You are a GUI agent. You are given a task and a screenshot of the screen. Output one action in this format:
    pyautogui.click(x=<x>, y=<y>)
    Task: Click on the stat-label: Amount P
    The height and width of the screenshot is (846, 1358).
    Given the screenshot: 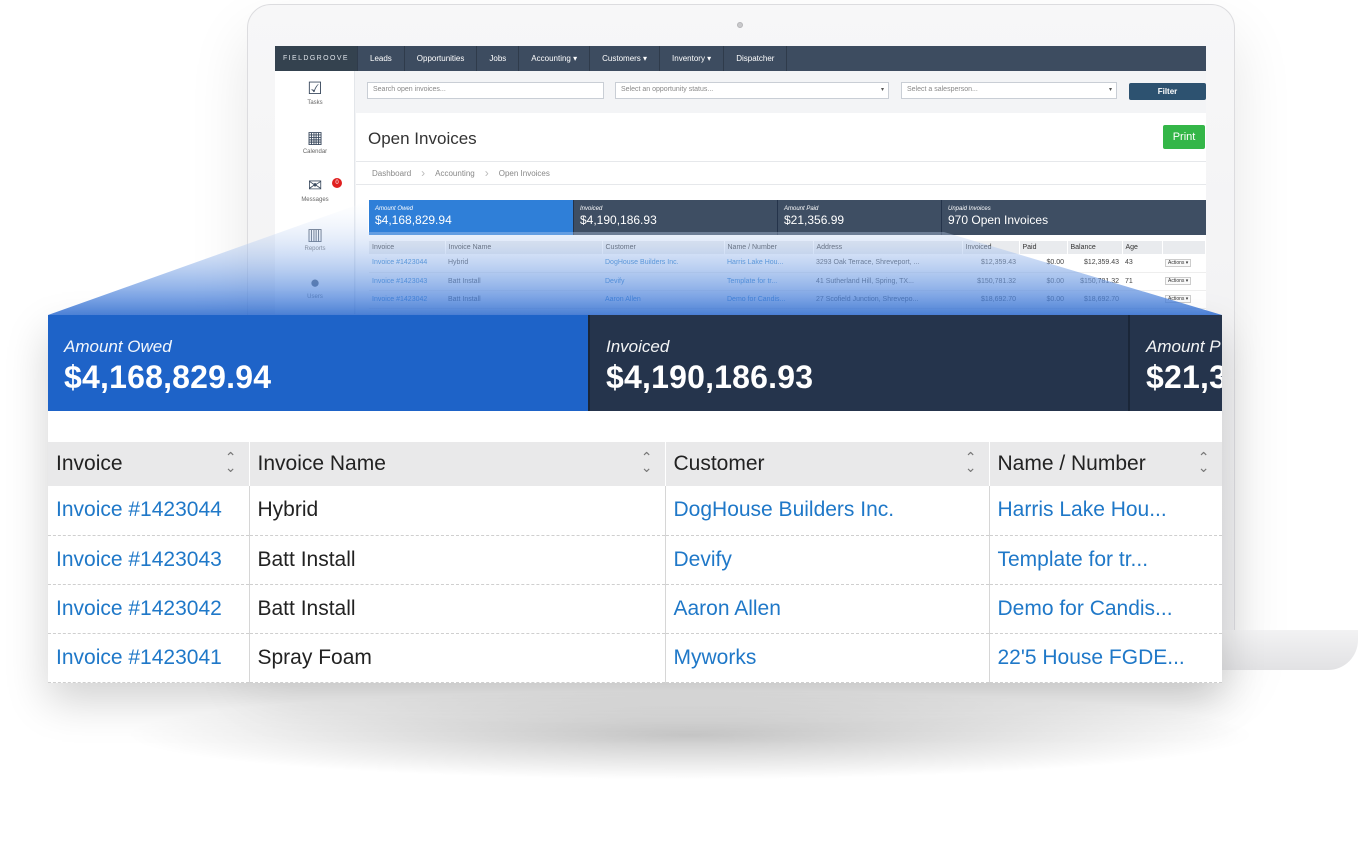 What is the action you would take?
    pyautogui.click(x=1183, y=346)
    